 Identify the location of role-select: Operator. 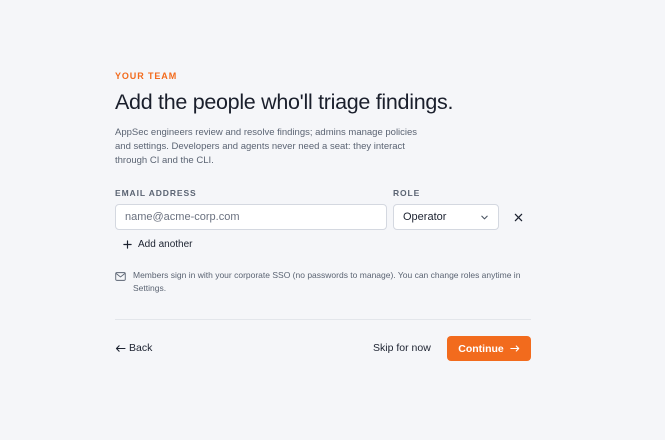
(446, 217).